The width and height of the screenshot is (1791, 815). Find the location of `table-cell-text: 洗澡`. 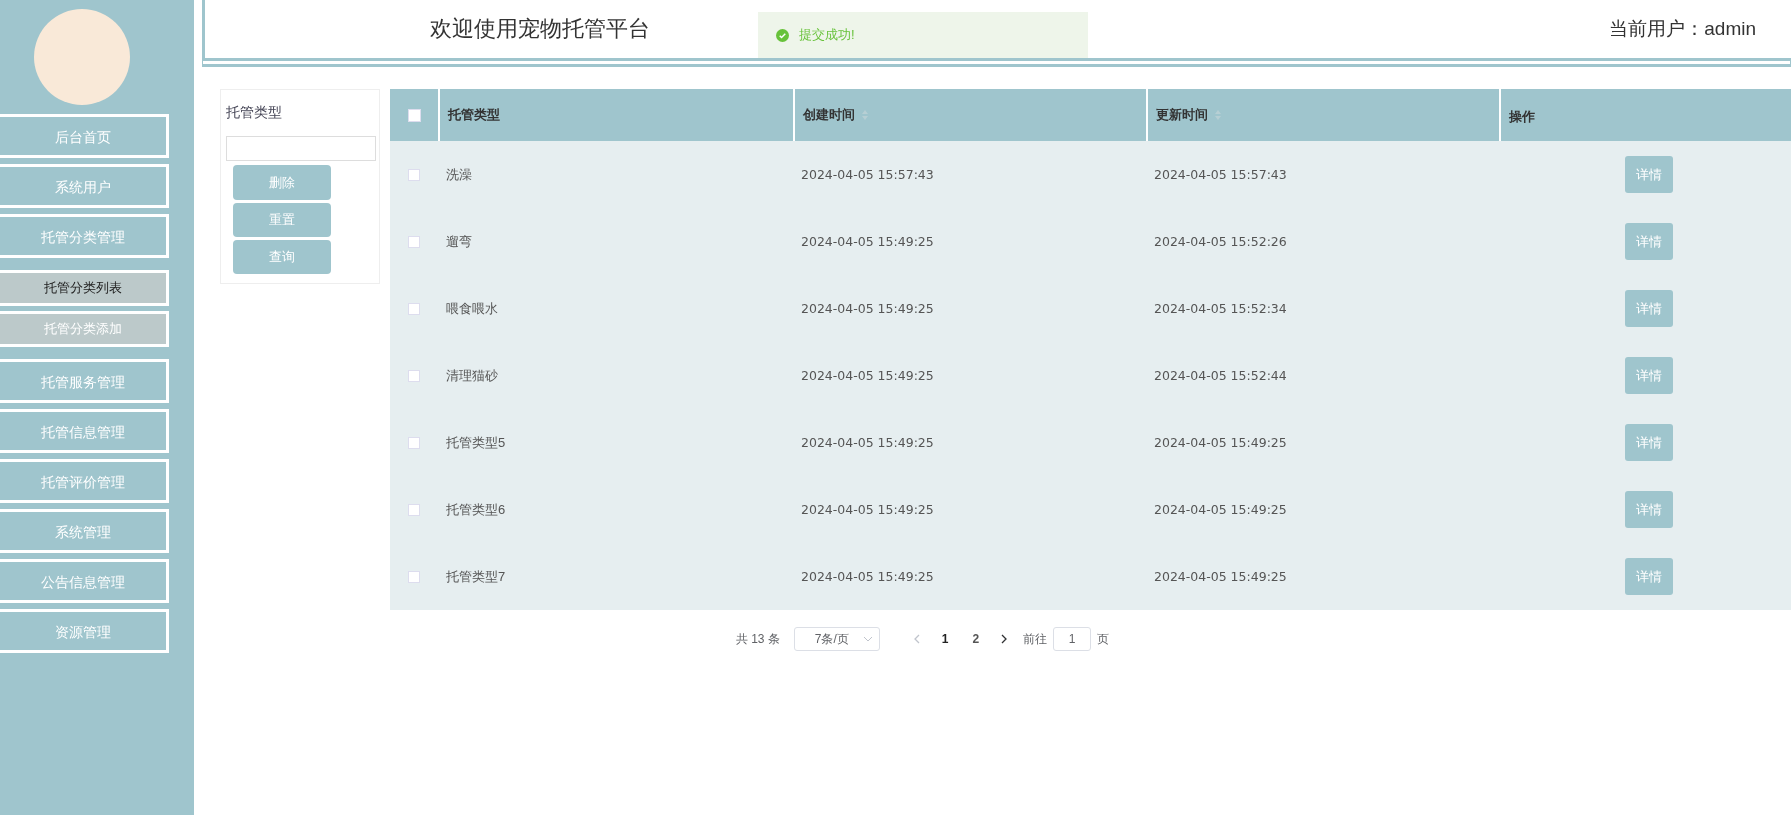

table-cell-text: 洗澡 is located at coordinates (459, 174).